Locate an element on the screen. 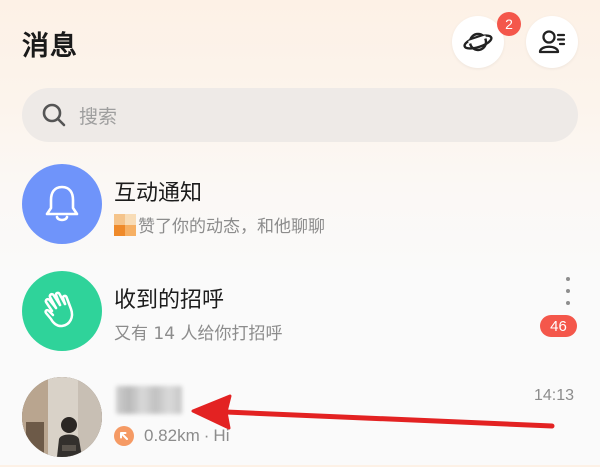 This screenshot has width=600, height=467. preview-text: 赞了你的动态，和他聊聊 is located at coordinates (231, 227).